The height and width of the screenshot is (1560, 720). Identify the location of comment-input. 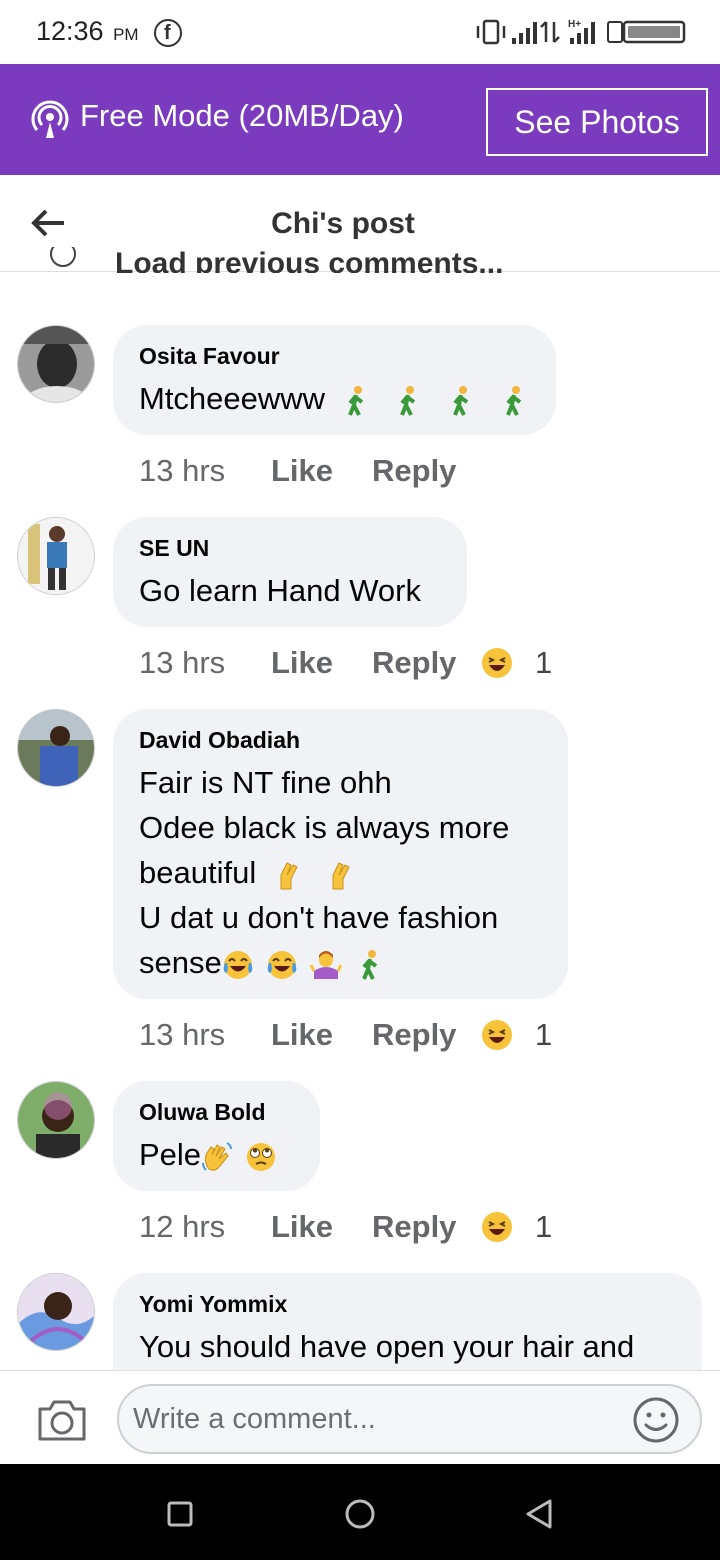
(409, 1419).